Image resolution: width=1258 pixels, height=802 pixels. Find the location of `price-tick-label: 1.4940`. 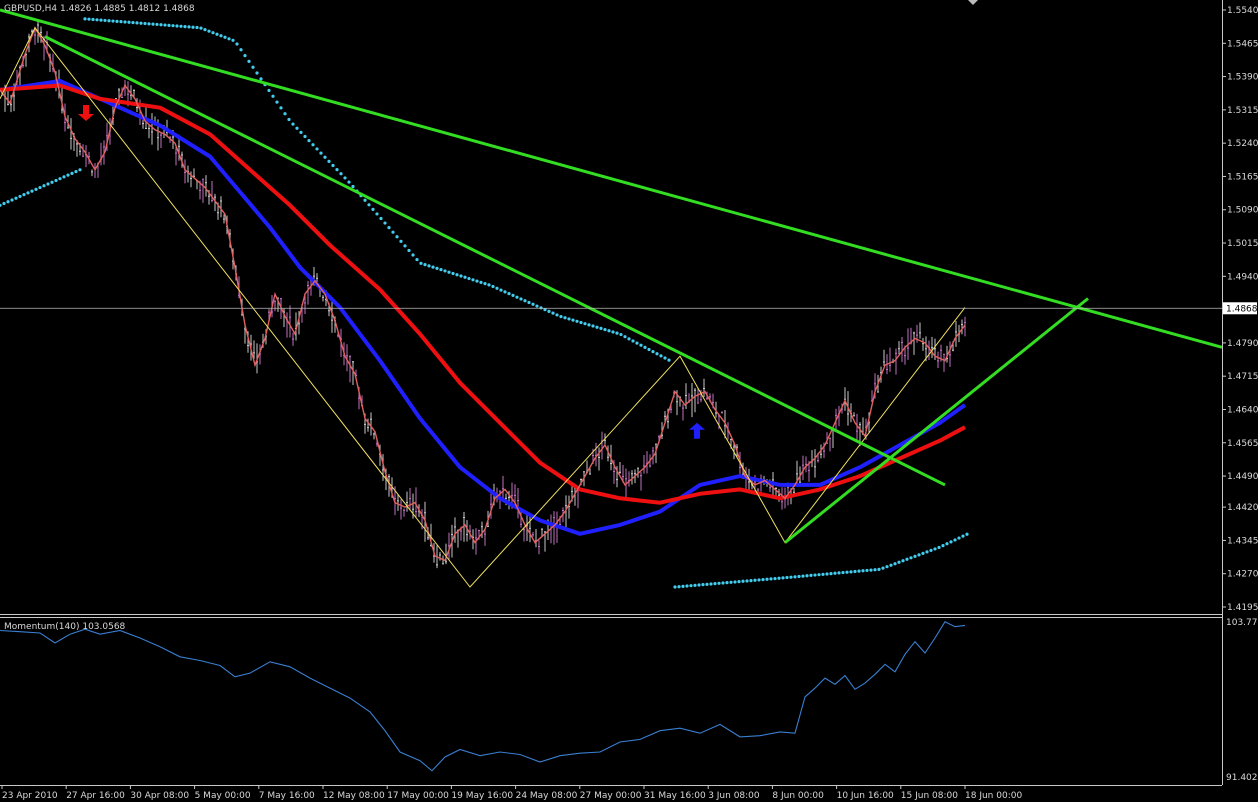

price-tick-label: 1.4940 is located at coordinates (1242, 277).